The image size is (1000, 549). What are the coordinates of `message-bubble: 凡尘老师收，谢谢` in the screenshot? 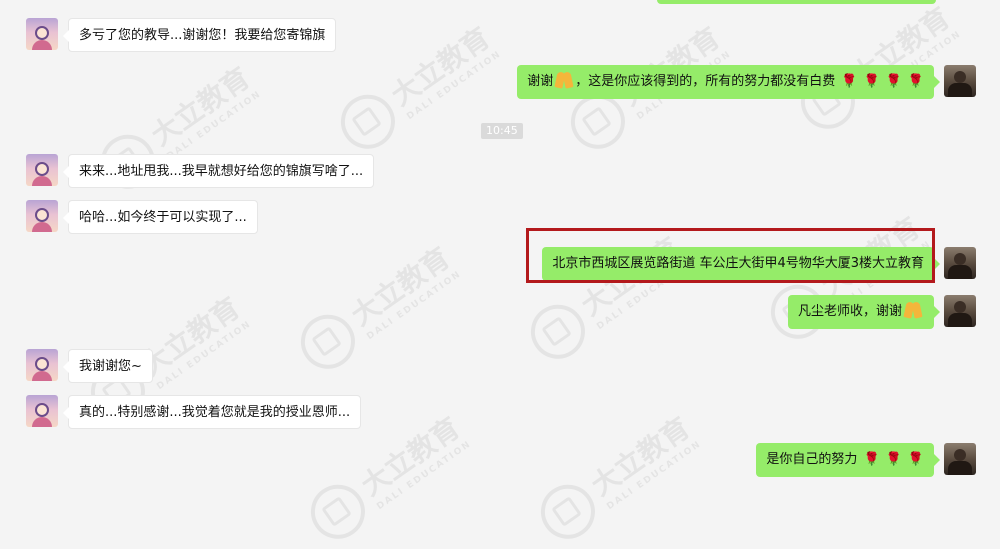 It's located at (864, 312).